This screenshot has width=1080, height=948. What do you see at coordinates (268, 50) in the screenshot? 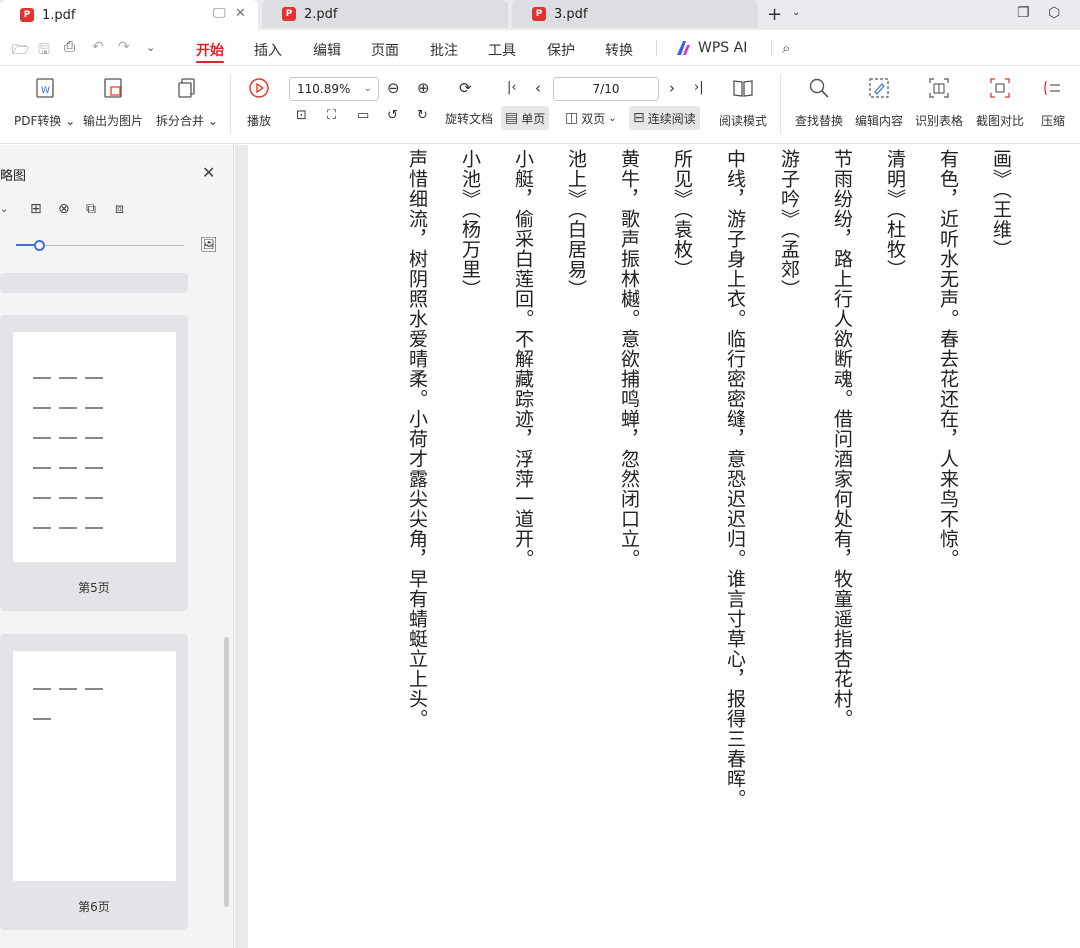
I see `menu-insert: 插入` at bounding box center [268, 50].